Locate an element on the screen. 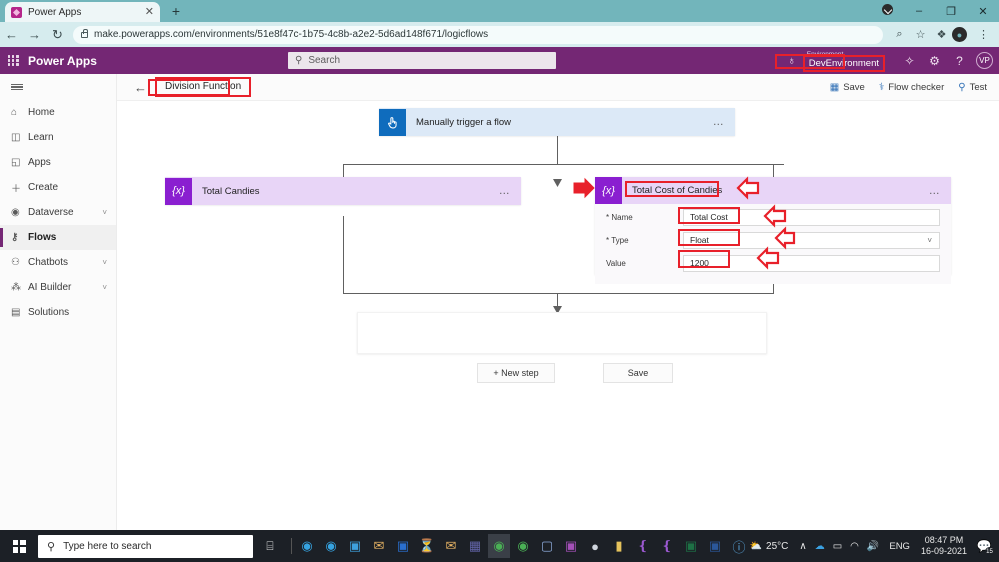 The width and height of the screenshot is (999, 562). taskbar-app-icons: ◉ ◉ ▣ ✉ ▣ ⏳ ✉ ▦ ◉ ◉ ▢ ▣ ● ▮ ❴ ❴ ▣ ▣ ⓘ is located at coordinates (523, 546).